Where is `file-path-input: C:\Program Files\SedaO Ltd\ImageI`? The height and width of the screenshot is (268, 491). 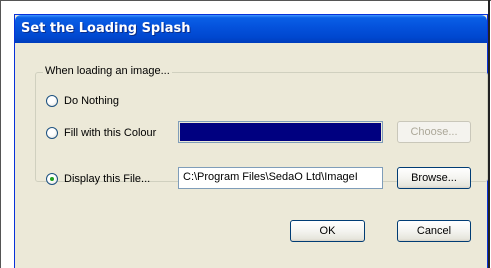
file-path-input: C:\Program Files\SedaO Ltd\ImageI is located at coordinates (280, 178).